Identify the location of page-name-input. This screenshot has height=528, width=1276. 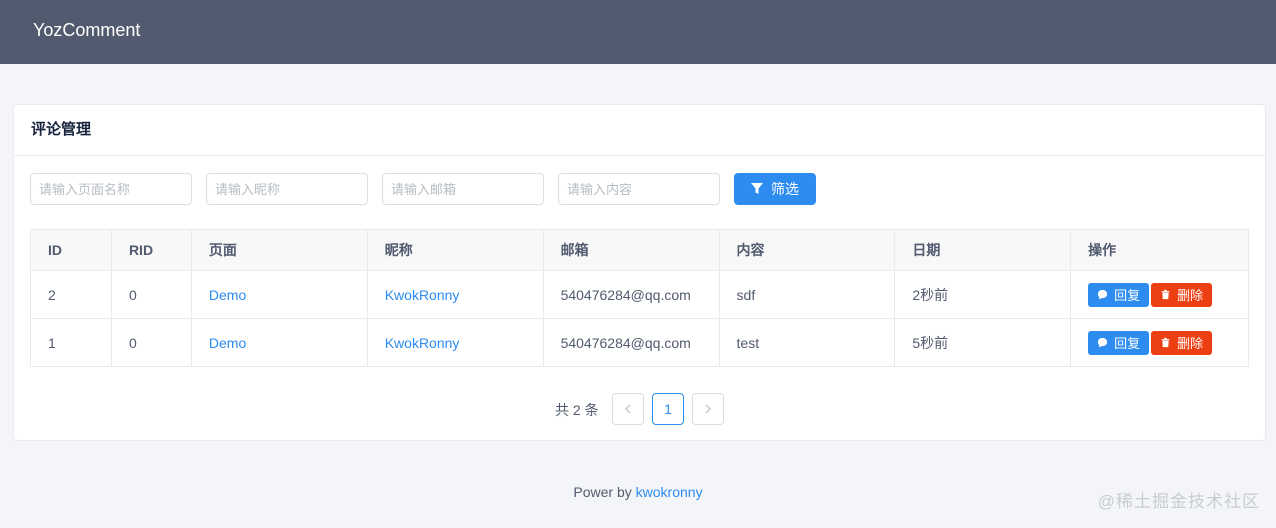
(111, 189).